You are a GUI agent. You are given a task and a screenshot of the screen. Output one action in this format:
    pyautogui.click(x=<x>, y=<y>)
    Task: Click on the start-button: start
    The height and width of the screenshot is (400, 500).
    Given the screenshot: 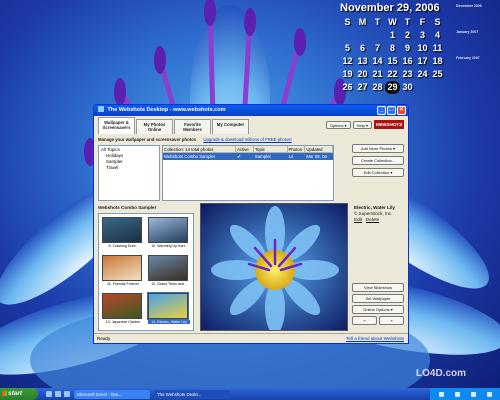 What is the action you would take?
    pyautogui.click(x=19, y=394)
    